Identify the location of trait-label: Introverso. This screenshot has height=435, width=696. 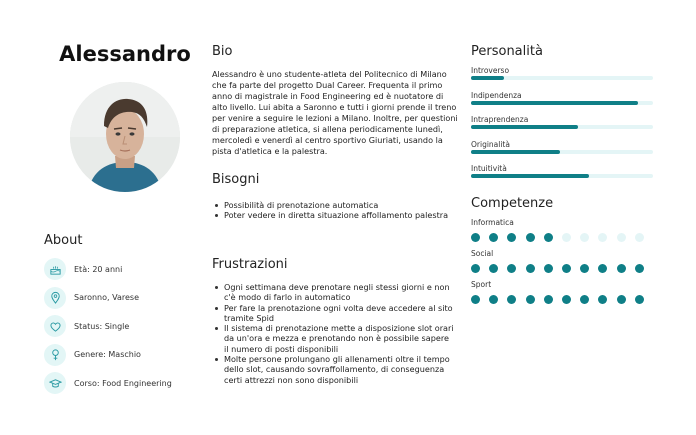
(490, 70).